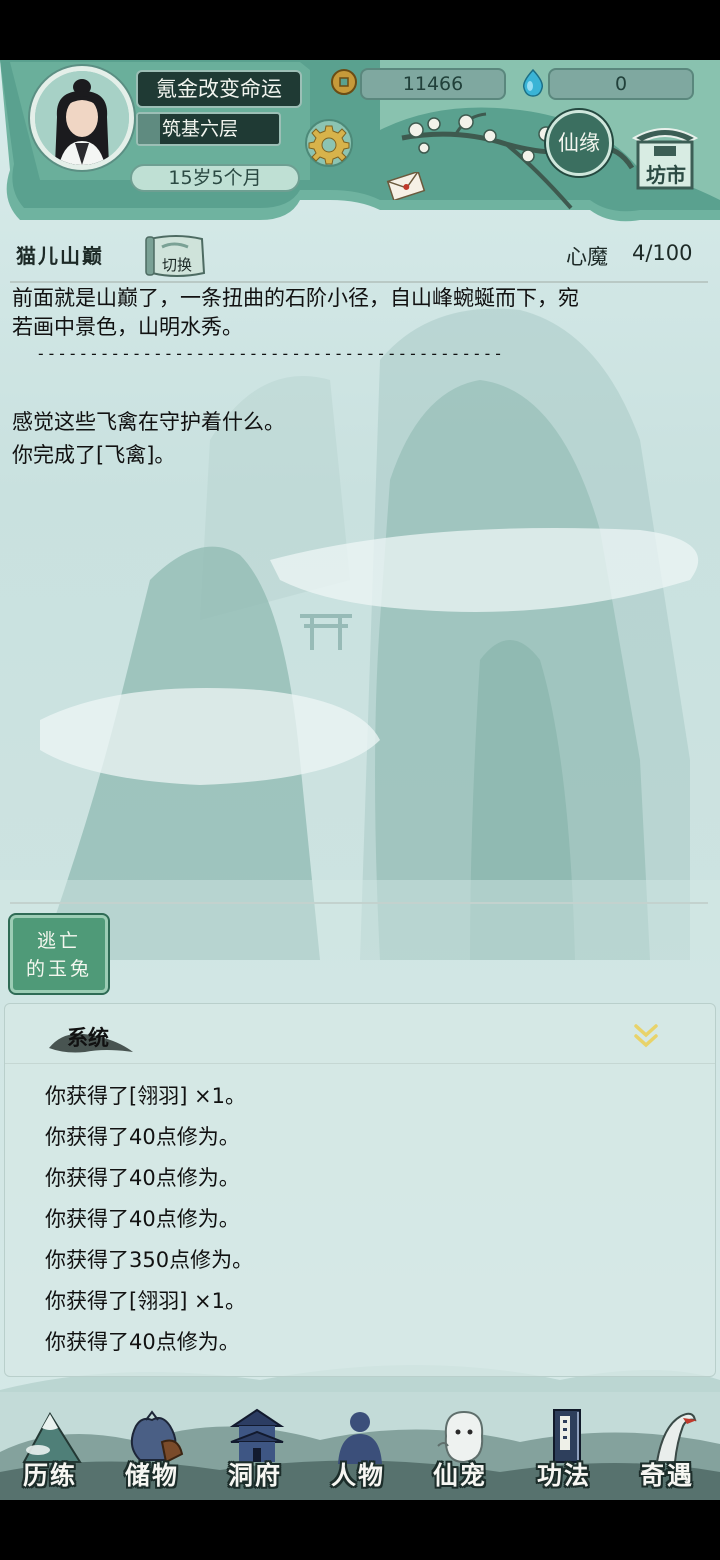 The image size is (720, 1560). Describe the element at coordinates (579, 143) in the screenshot. I see `xianyuan-button: 仙缘` at that location.